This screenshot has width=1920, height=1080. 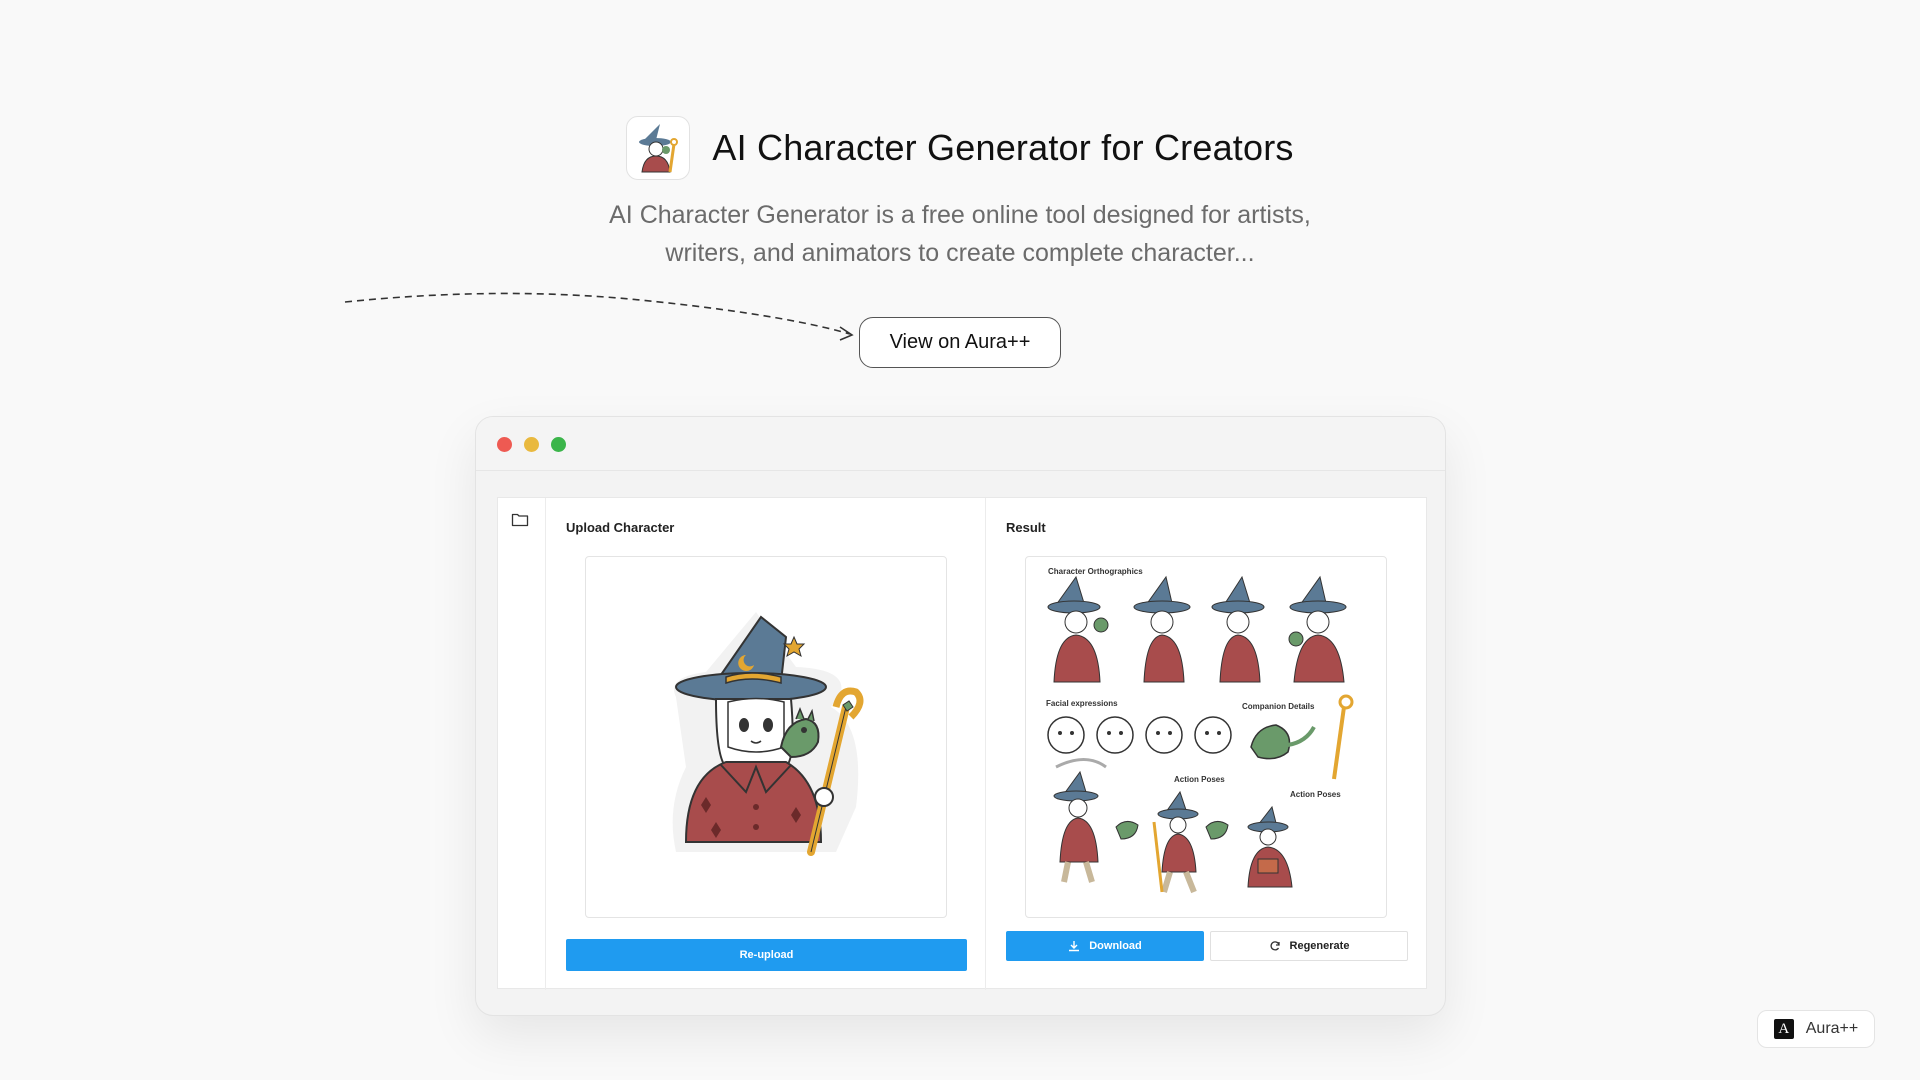 I want to click on facial-expressions, so click(x=1139, y=735).